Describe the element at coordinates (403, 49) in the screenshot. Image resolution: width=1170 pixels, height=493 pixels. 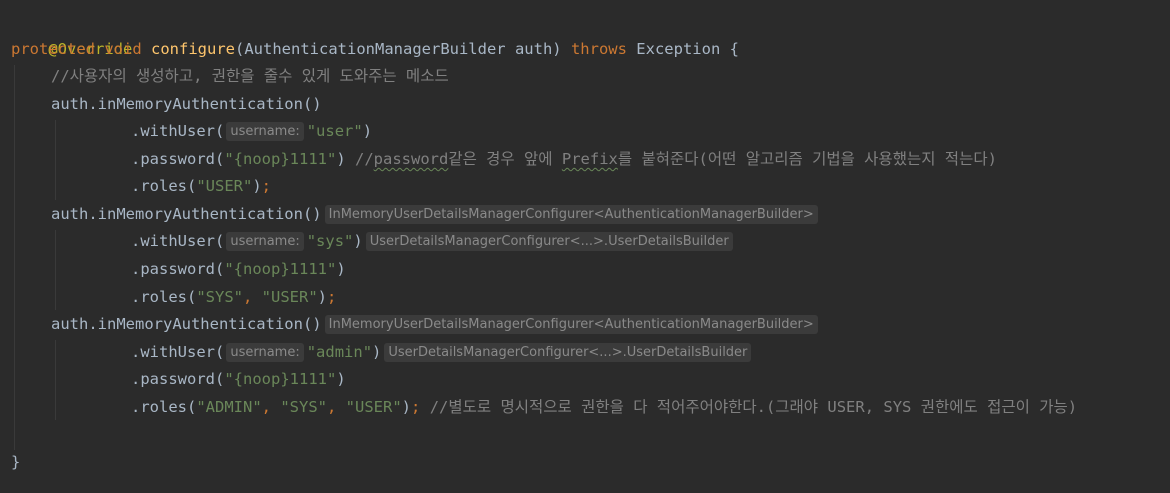
I see `method-params: (AuthenticationManagerBuilder auth)` at that location.